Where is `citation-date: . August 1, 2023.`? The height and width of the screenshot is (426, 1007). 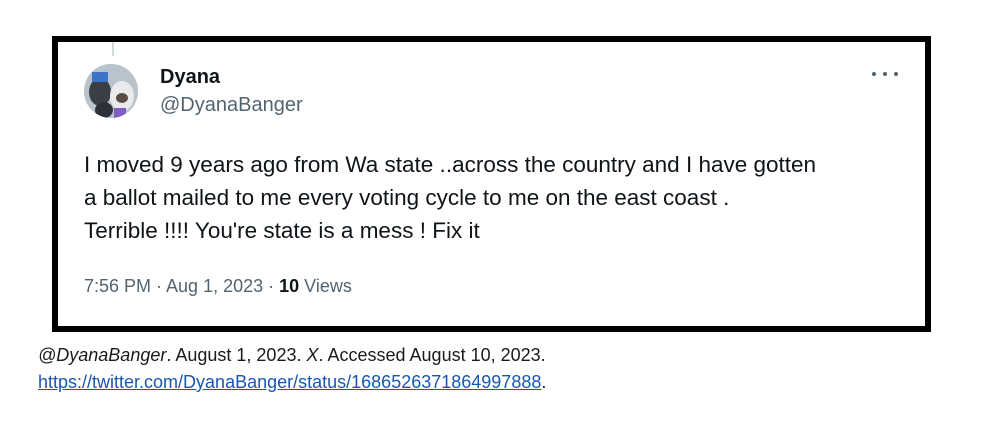
citation-date: . August 1, 2023. is located at coordinates (236, 355).